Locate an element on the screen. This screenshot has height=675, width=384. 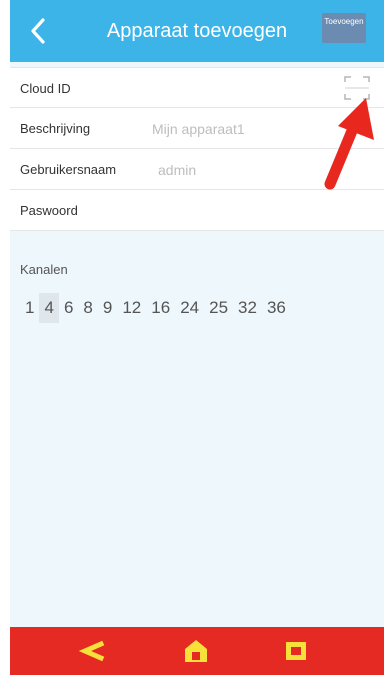
recent-apps-icon is located at coordinates (296, 651).